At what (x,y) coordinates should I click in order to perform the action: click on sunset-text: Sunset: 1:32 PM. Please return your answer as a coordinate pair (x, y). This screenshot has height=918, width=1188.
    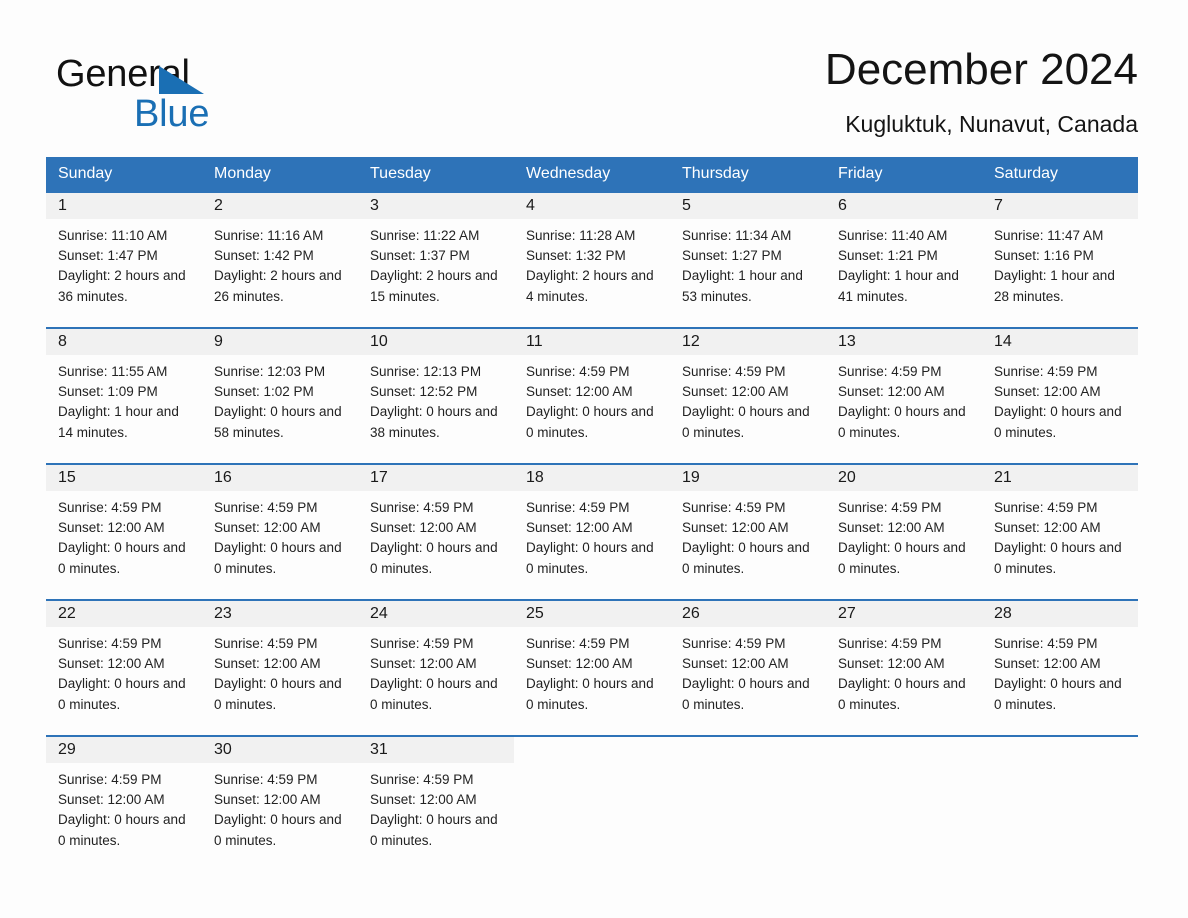
    Looking at the image, I should click on (576, 256).